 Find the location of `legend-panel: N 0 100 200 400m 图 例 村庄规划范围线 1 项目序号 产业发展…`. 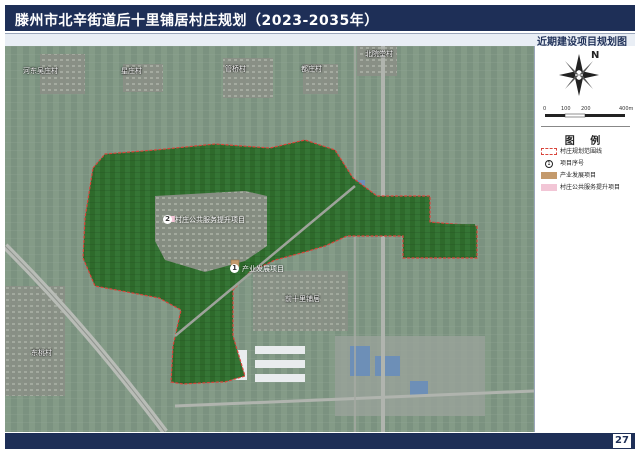

legend-panel: N 0 100 200 400m 图 例 村庄规划范围线 1 项目序号 产业发展… is located at coordinates (585, 239).